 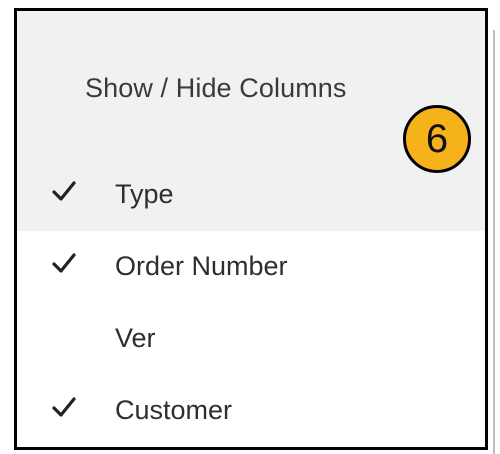 What do you see at coordinates (216, 88) in the screenshot?
I see `menu-title: Show / Hide Columns` at bounding box center [216, 88].